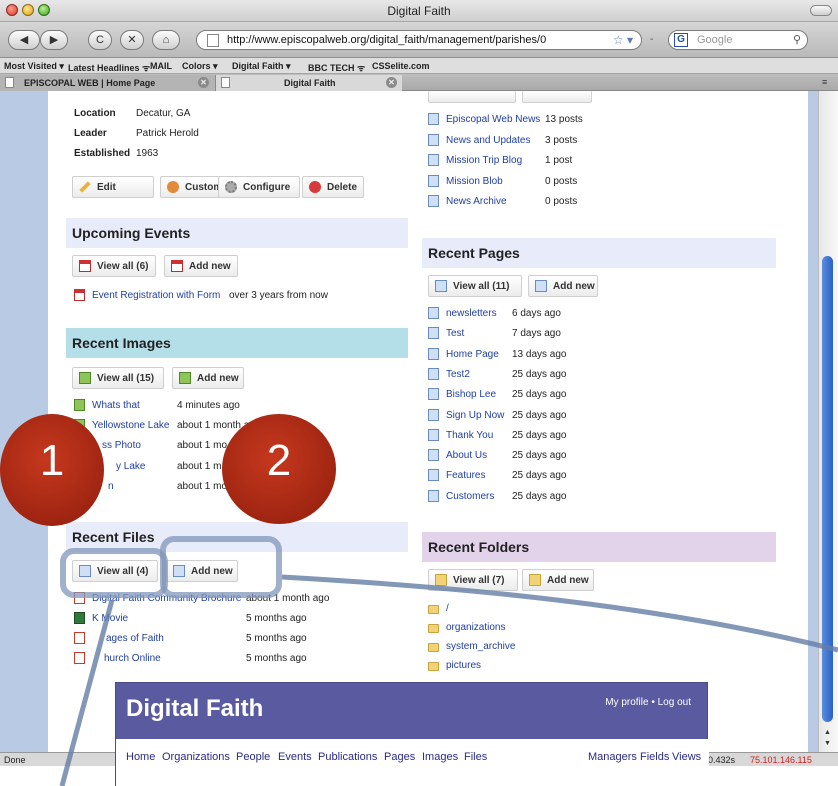 The image size is (838, 786). I want to click on nav-home: Home, so click(140, 757).